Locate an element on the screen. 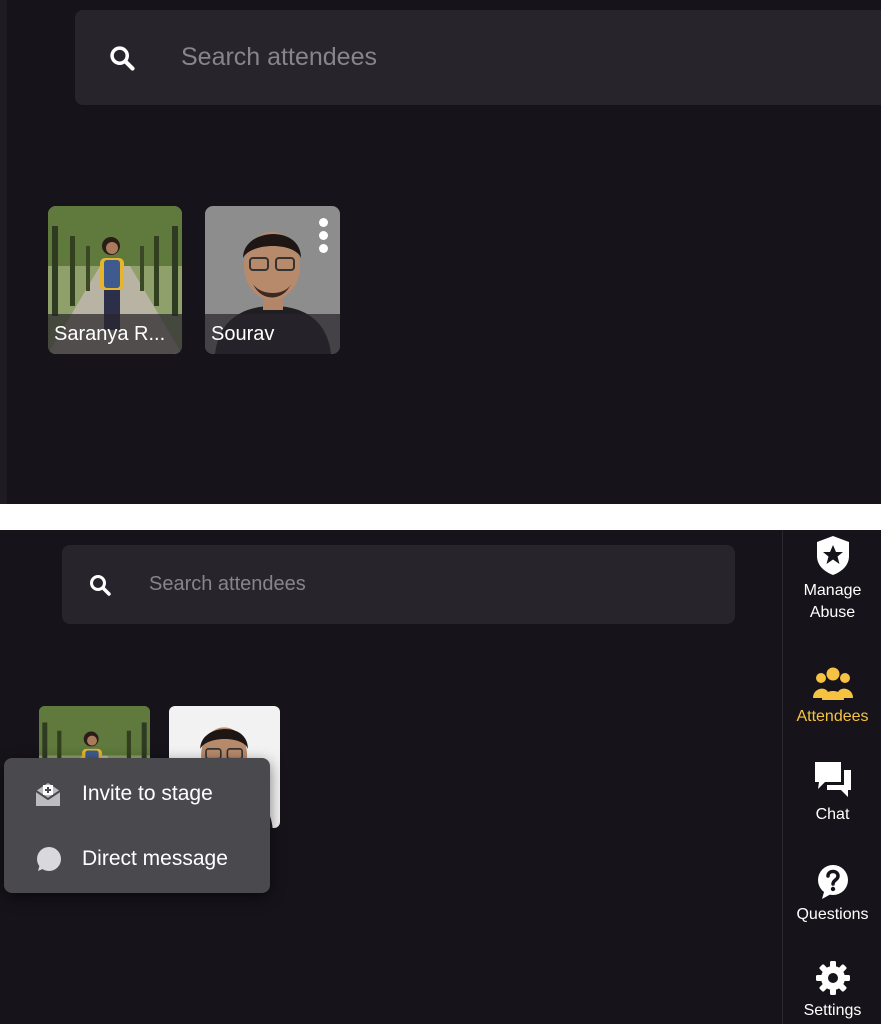 The height and width of the screenshot is (1024, 881). attendee-context-menu: Invite to stage Direct message is located at coordinates (137, 825).